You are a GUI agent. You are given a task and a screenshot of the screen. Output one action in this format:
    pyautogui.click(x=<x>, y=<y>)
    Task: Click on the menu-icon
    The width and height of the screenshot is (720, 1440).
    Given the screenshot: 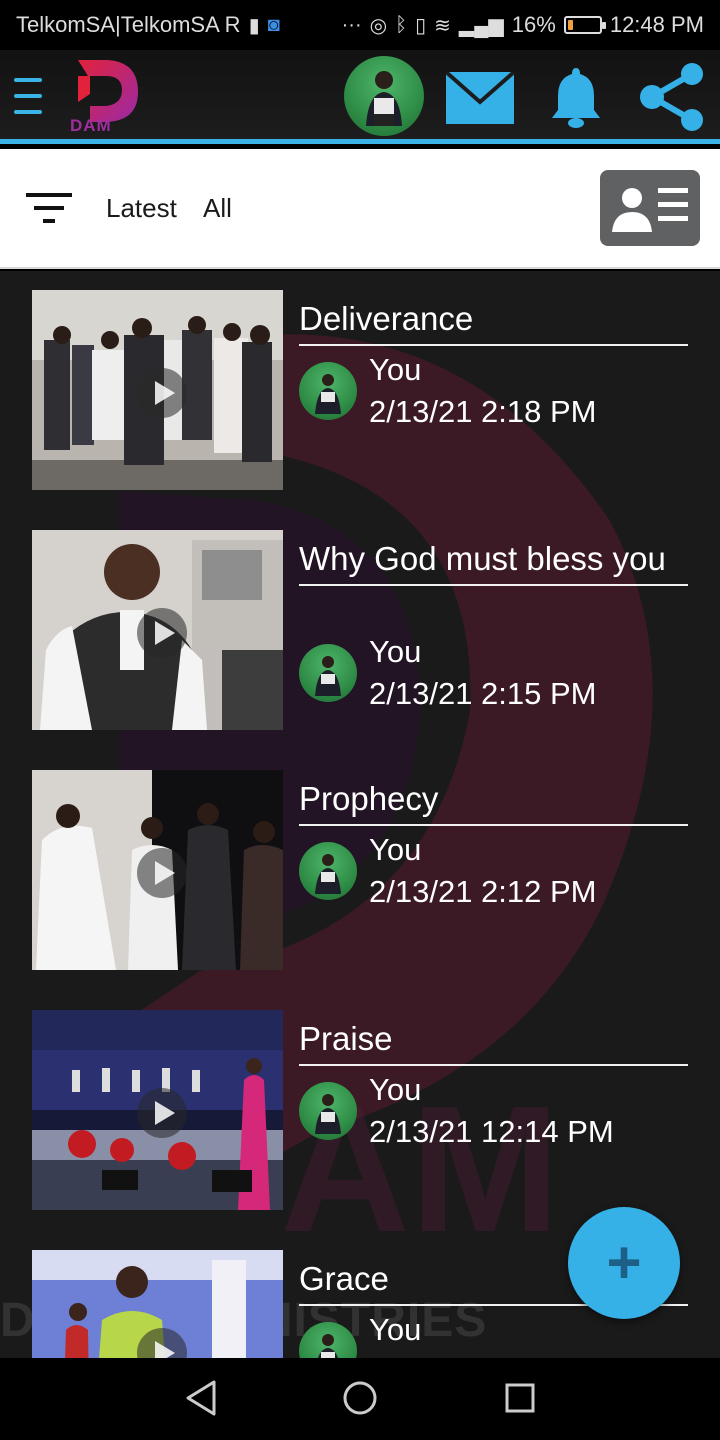 What is the action you would take?
    pyautogui.click(x=28, y=96)
    